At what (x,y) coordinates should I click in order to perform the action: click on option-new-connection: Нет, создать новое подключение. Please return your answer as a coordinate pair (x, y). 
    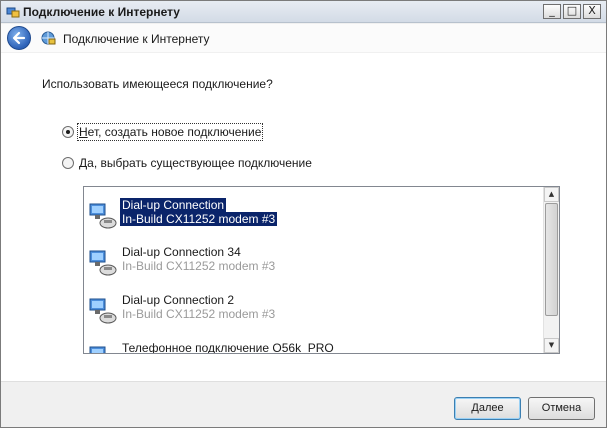
    Looking at the image, I should click on (163, 132).